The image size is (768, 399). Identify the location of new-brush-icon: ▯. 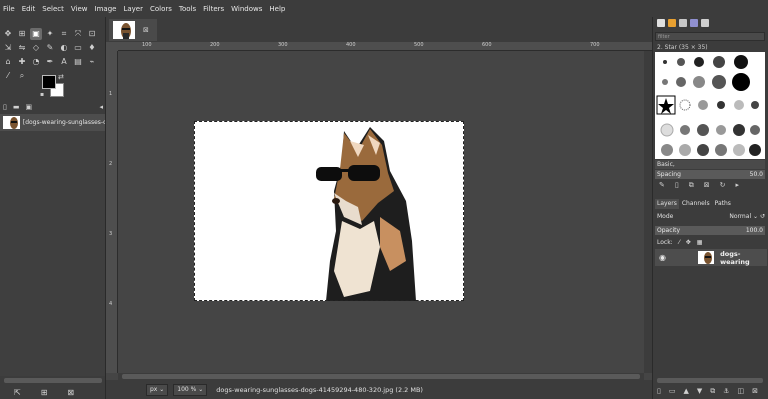
(677, 186).